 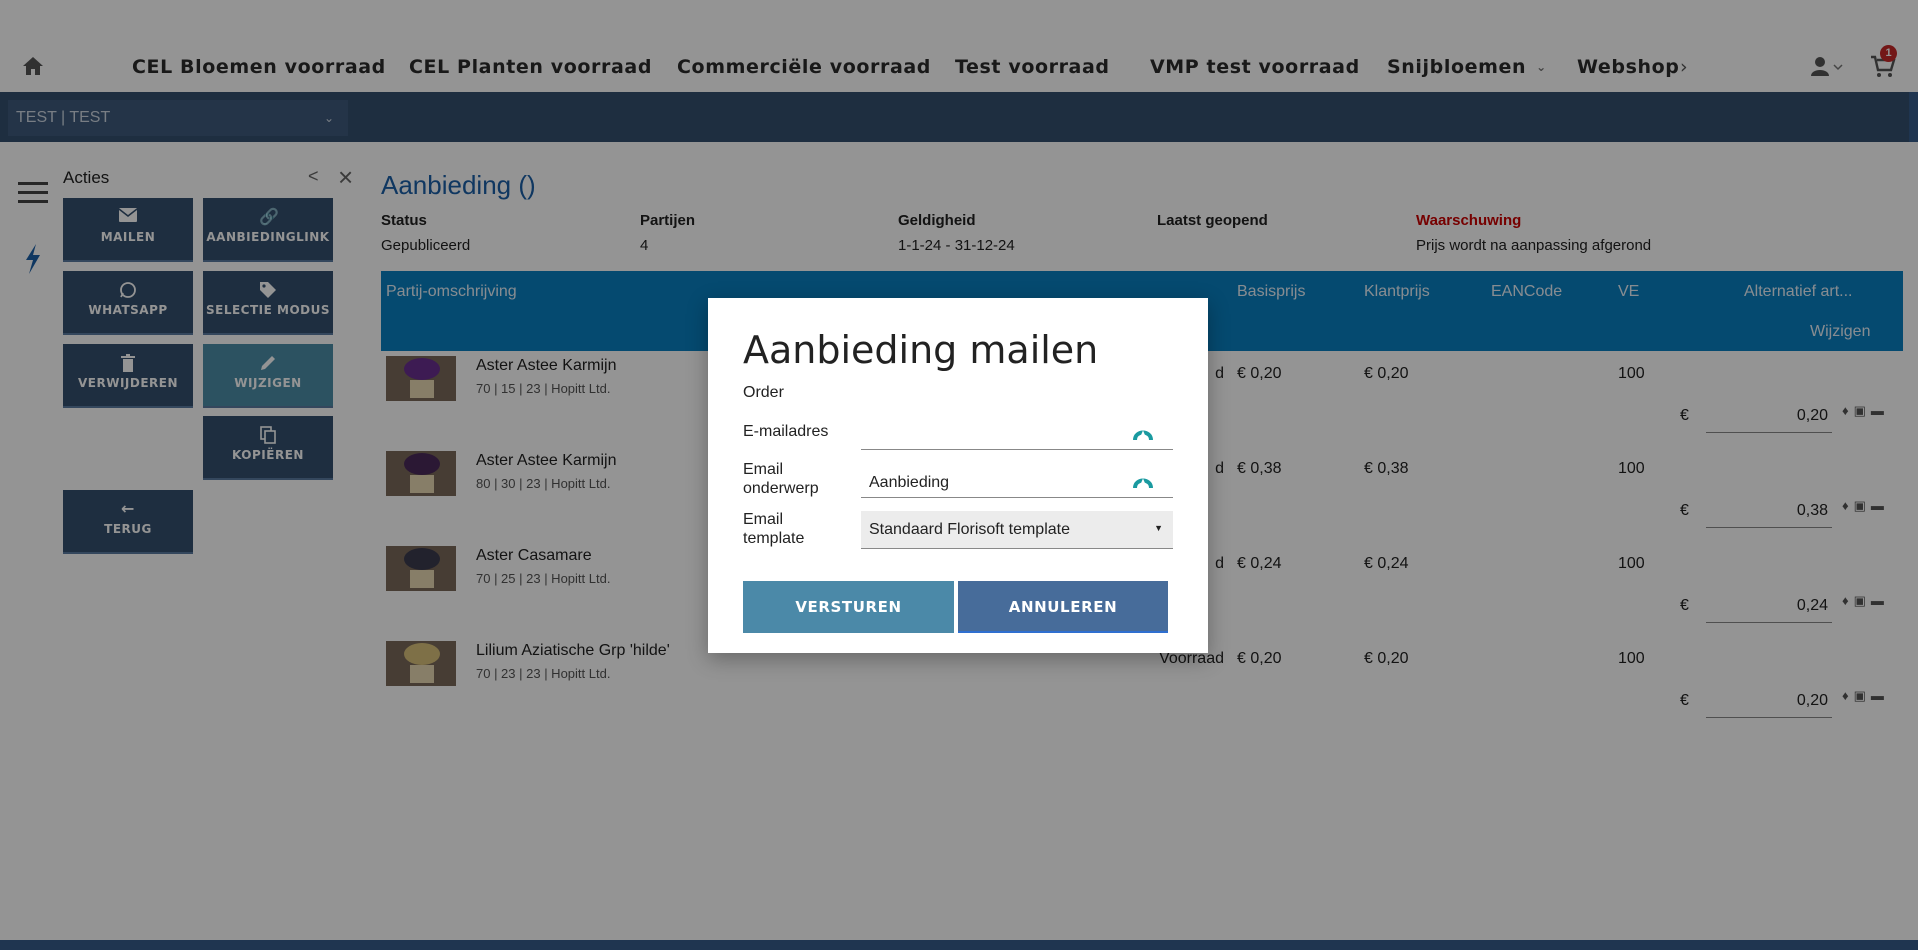 I want to click on subject-label: Email onderwerp, so click(x=781, y=479).